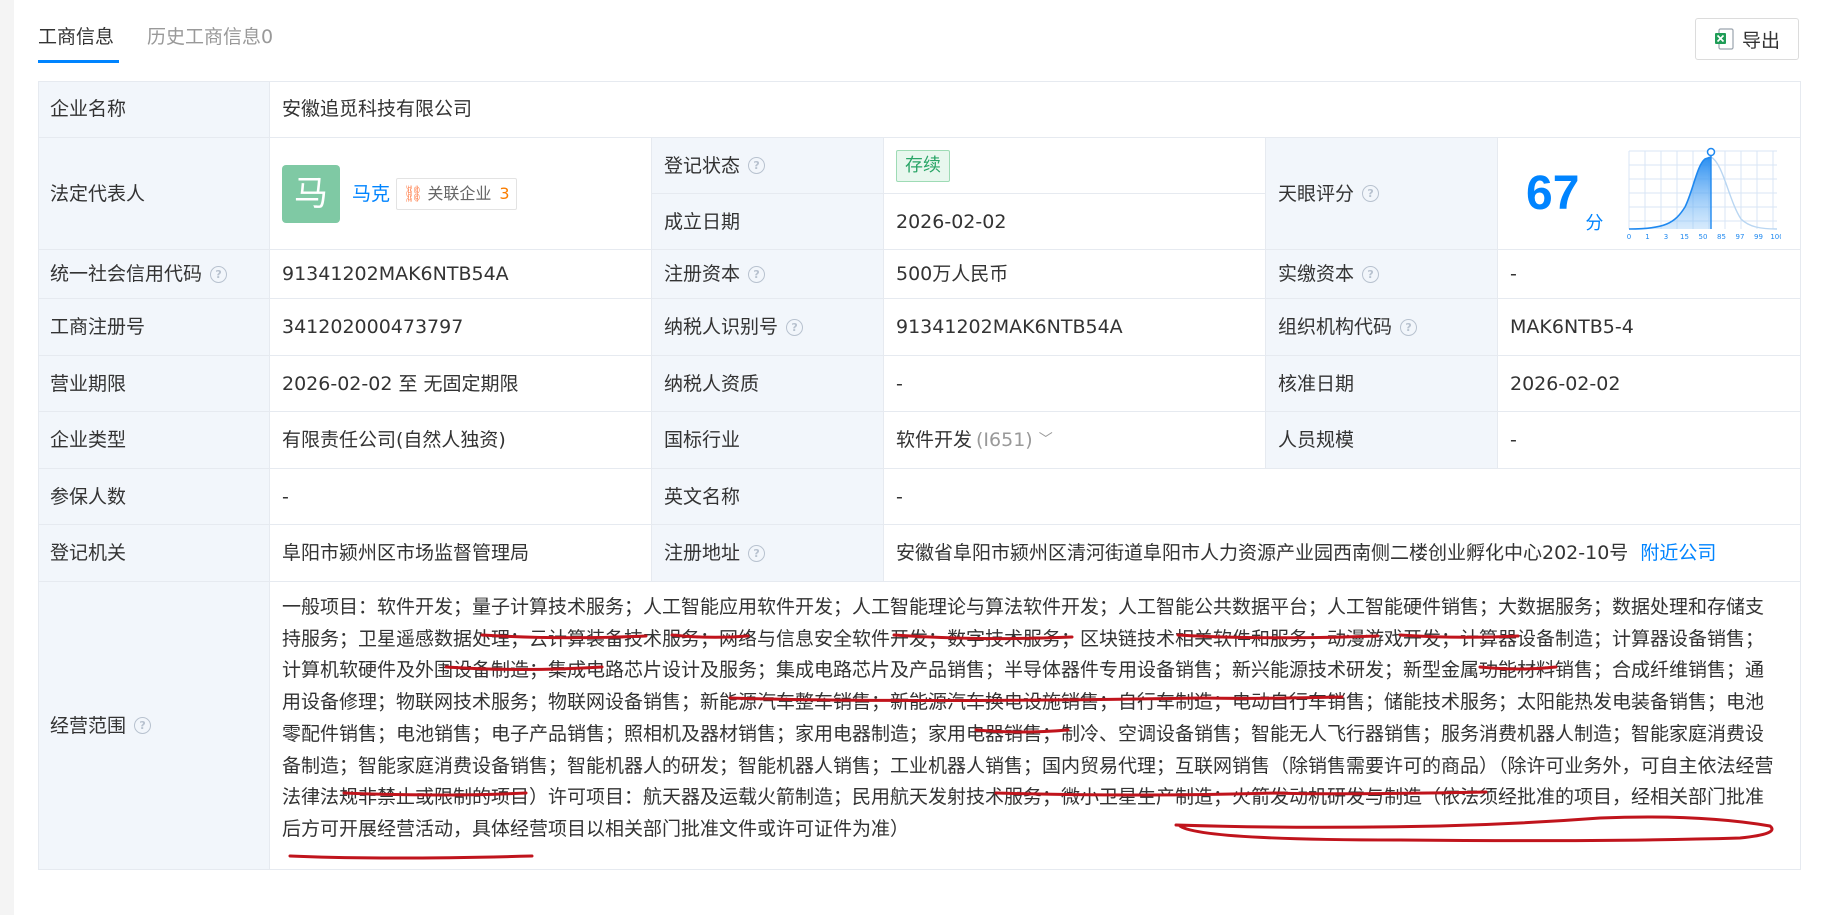  I want to click on label-credit-code: 统一社会信用代码?, so click(154, 274).